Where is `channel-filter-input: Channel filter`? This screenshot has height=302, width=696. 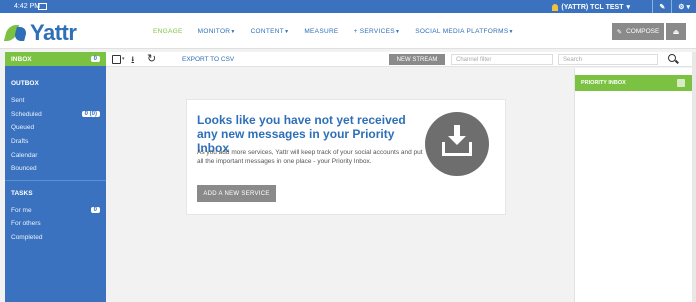
channel-filter-input: Channel filter is located at coordinates (502, 59).